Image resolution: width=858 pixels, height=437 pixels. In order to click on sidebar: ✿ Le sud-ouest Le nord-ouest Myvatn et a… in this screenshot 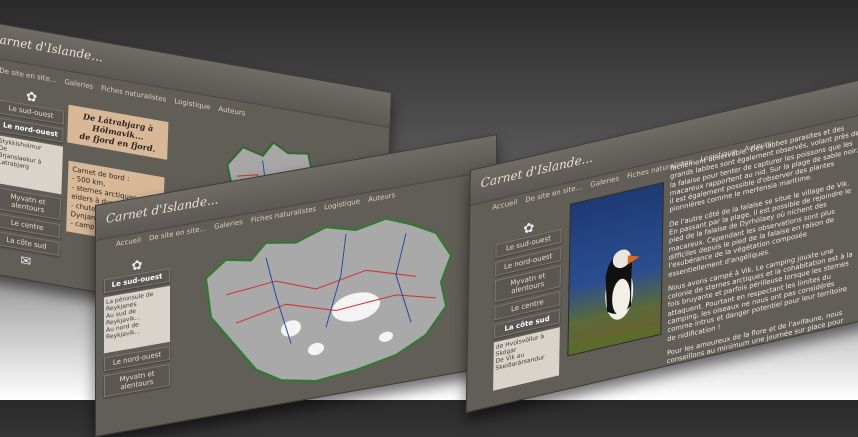, I will do `click(527, 304)`.